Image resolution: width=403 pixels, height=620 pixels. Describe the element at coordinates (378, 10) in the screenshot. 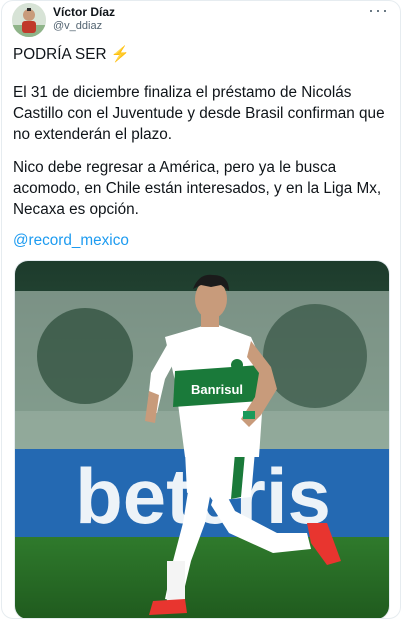

I see `more-horizontal-icon: ···` at that location.